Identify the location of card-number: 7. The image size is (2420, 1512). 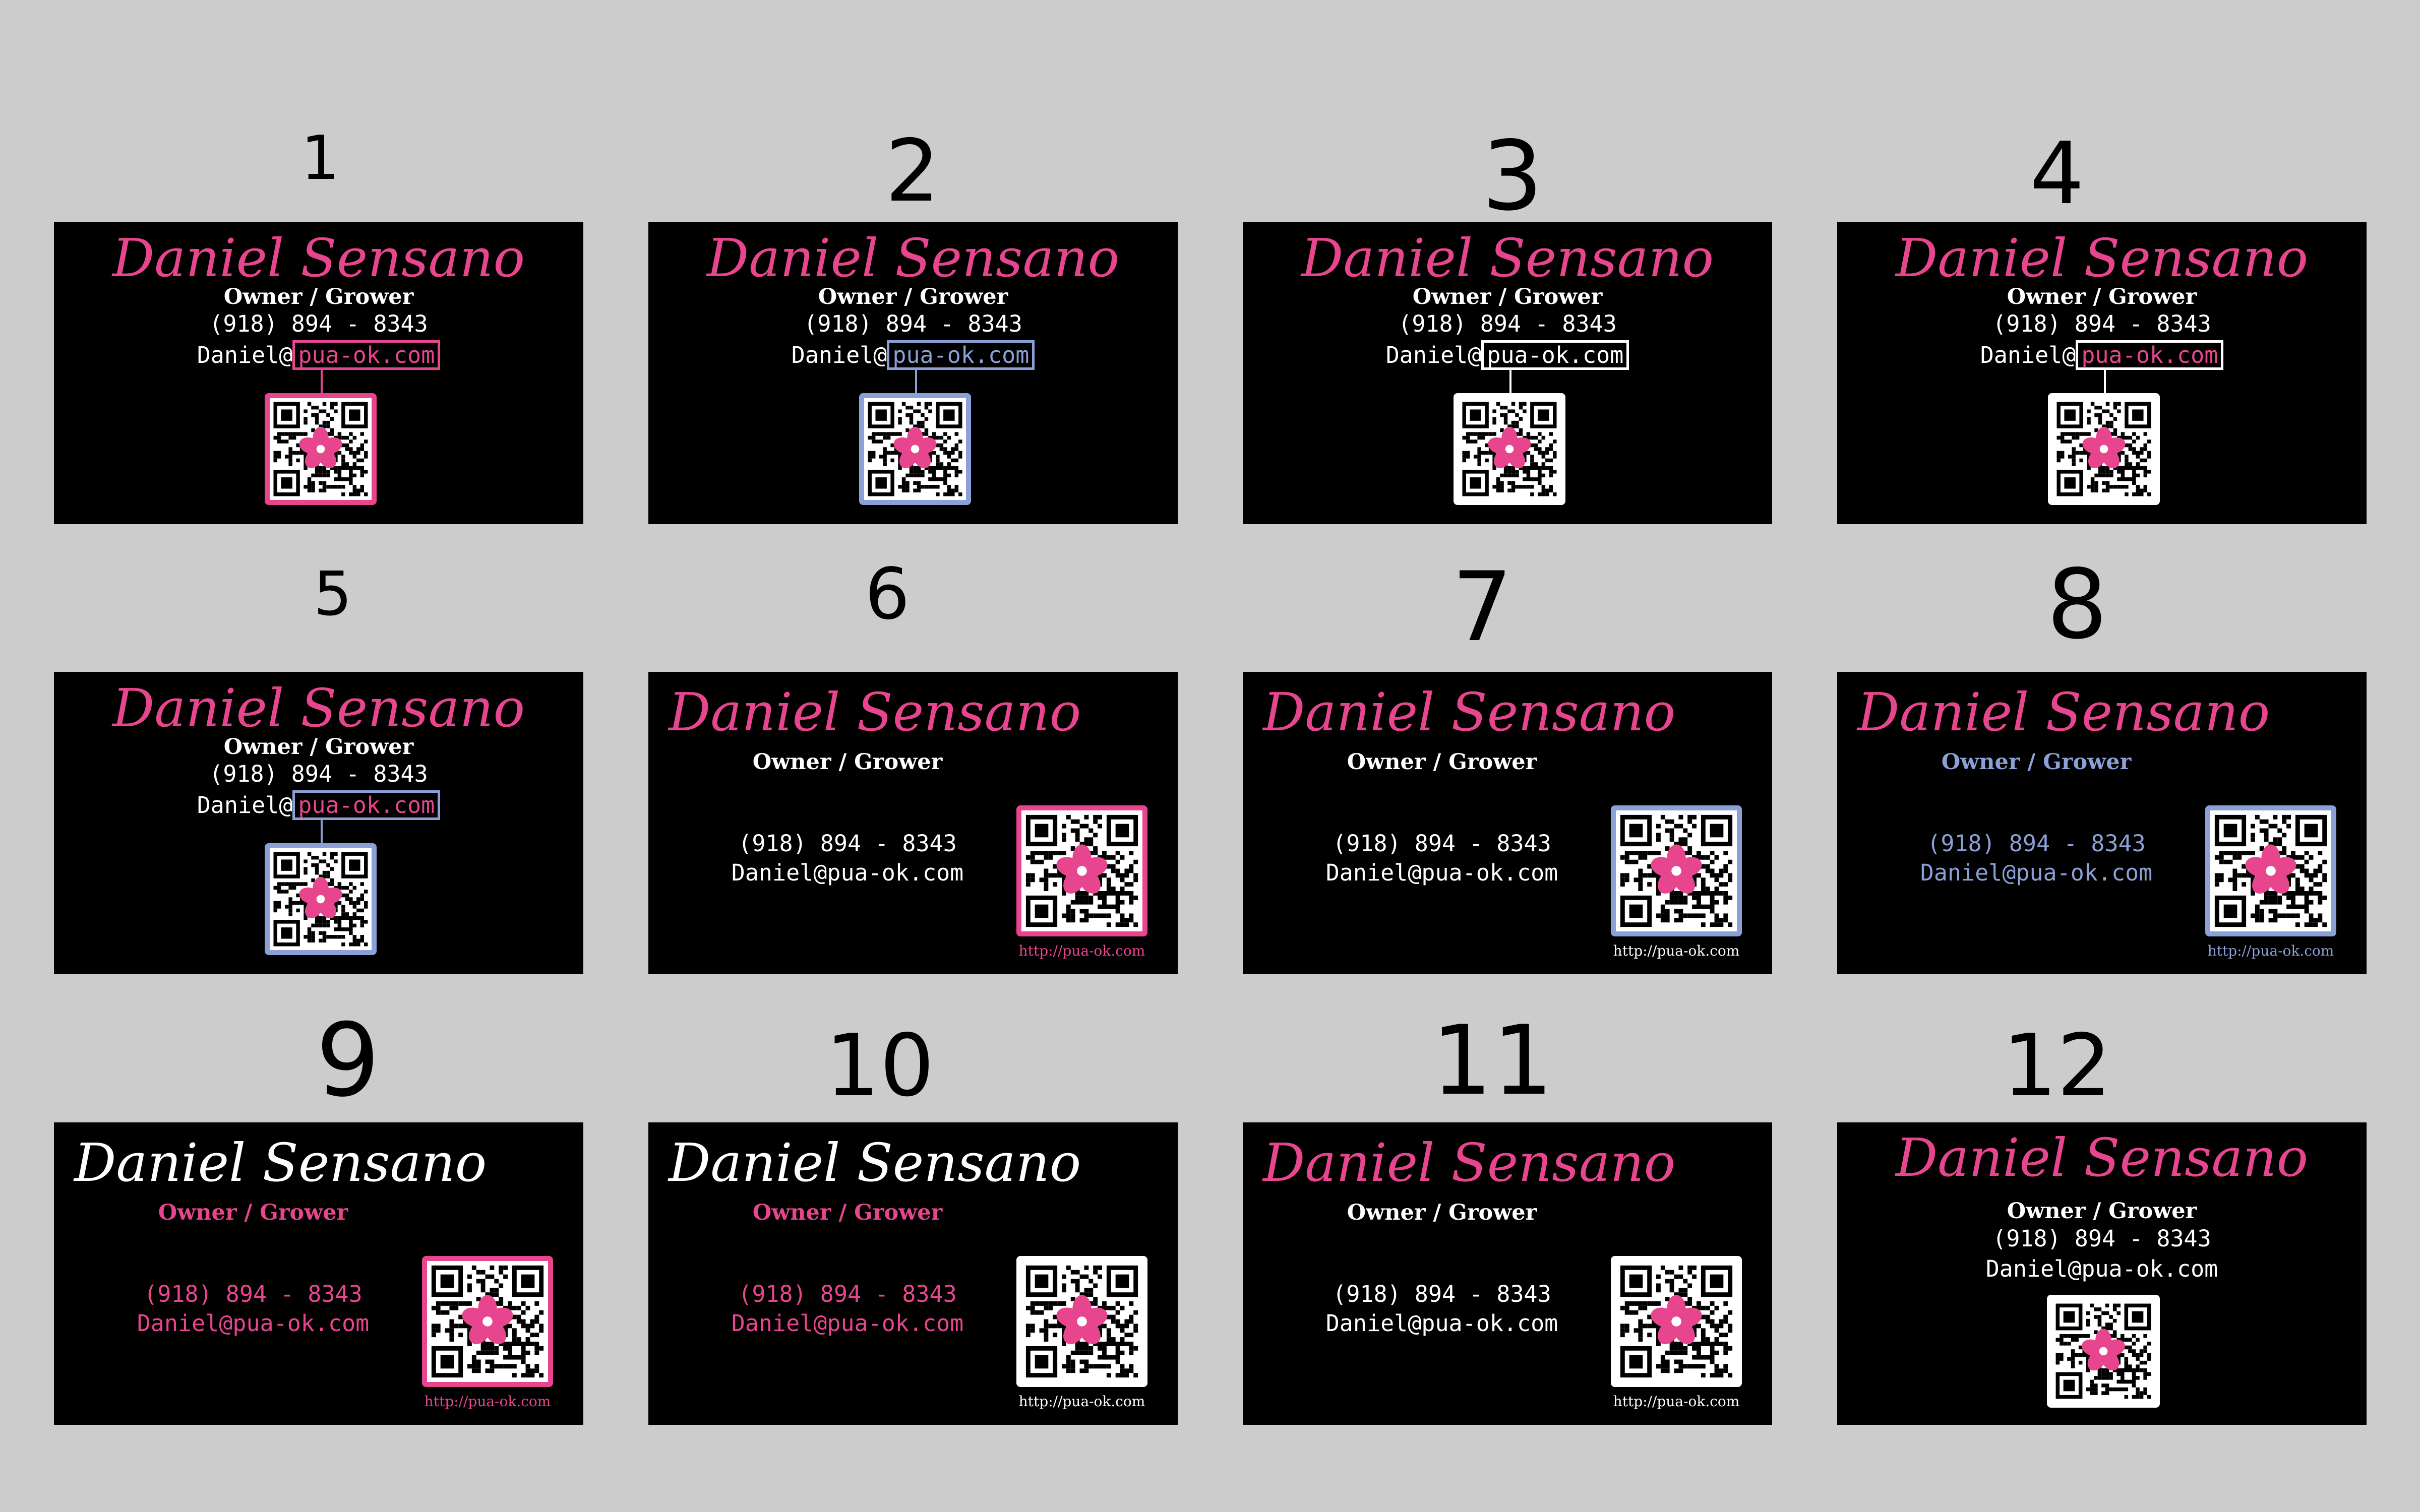
(1482, 607).